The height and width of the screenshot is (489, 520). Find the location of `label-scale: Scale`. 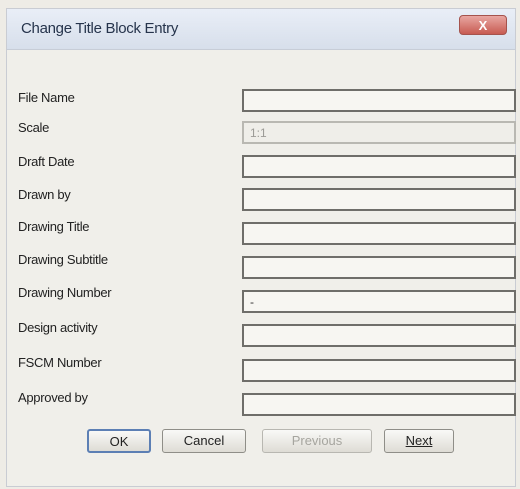

label-scale: Scale is located at coordinates (34, 127).